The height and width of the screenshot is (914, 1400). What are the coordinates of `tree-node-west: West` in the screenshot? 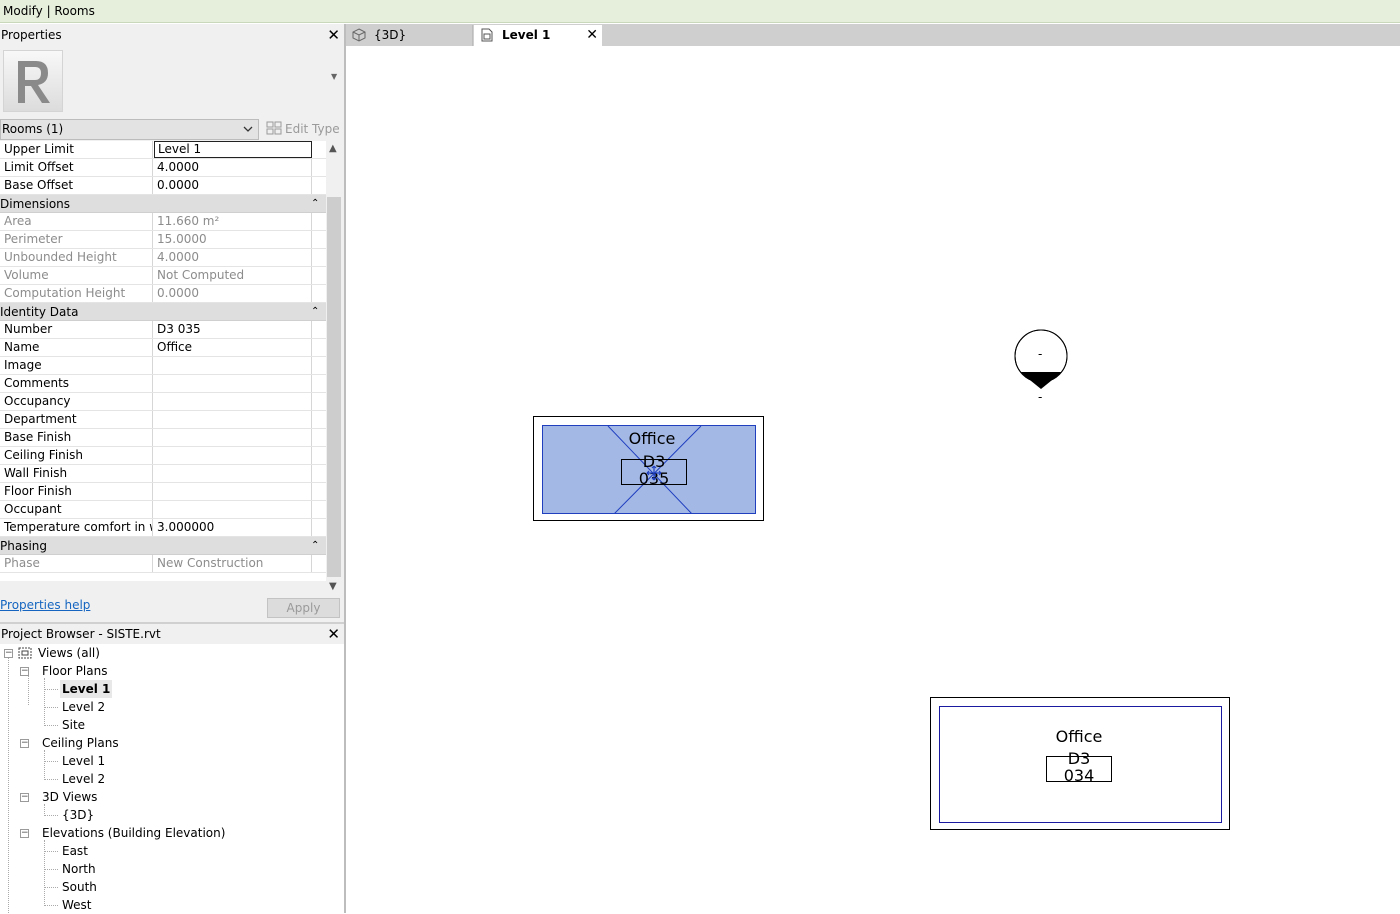 It's located at (77, 905).